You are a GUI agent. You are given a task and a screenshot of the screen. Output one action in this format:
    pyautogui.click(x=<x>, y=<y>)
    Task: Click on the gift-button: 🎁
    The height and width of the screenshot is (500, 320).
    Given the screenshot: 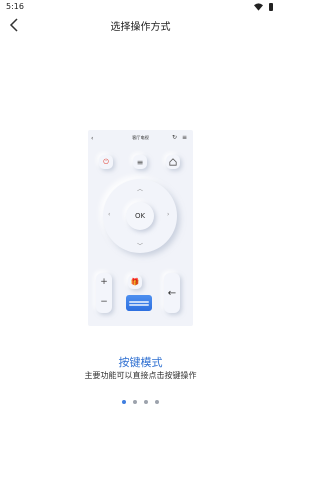 What is the action you would take?
    pyautogui.click(x=135, y=282)
    